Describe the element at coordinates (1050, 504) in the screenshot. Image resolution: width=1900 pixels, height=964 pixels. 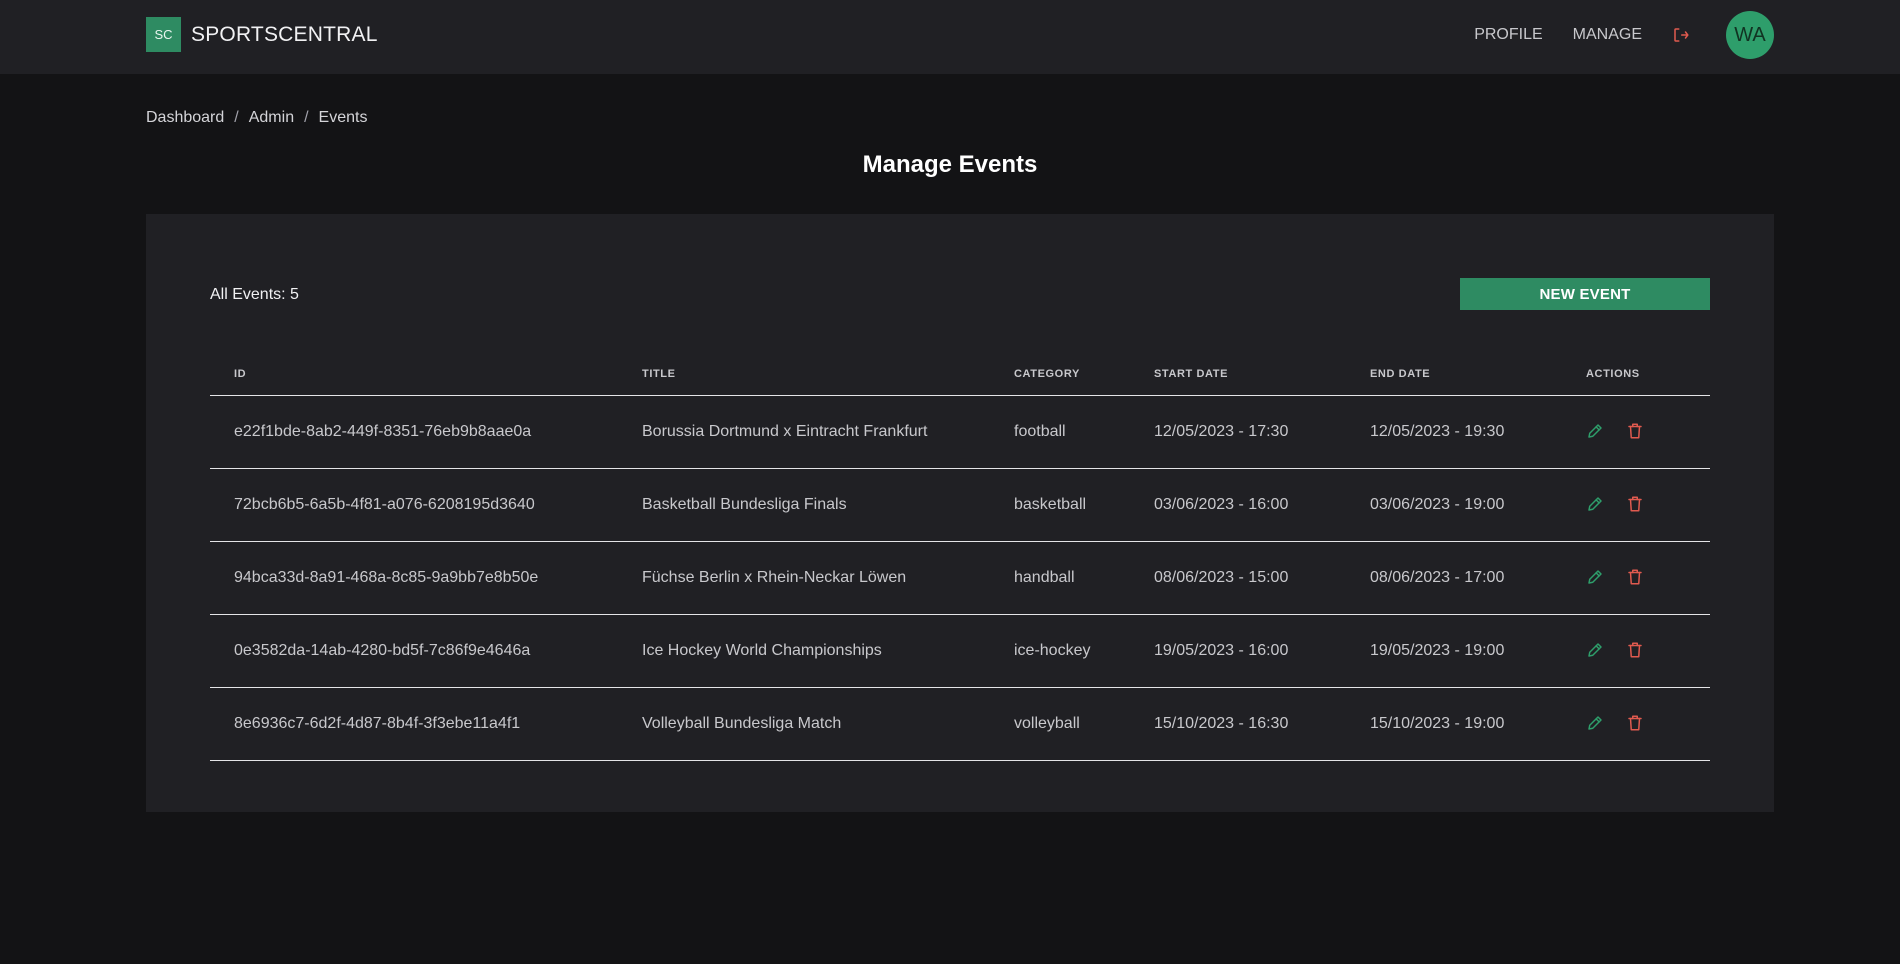
I see `cell-category: basketball` at that location.